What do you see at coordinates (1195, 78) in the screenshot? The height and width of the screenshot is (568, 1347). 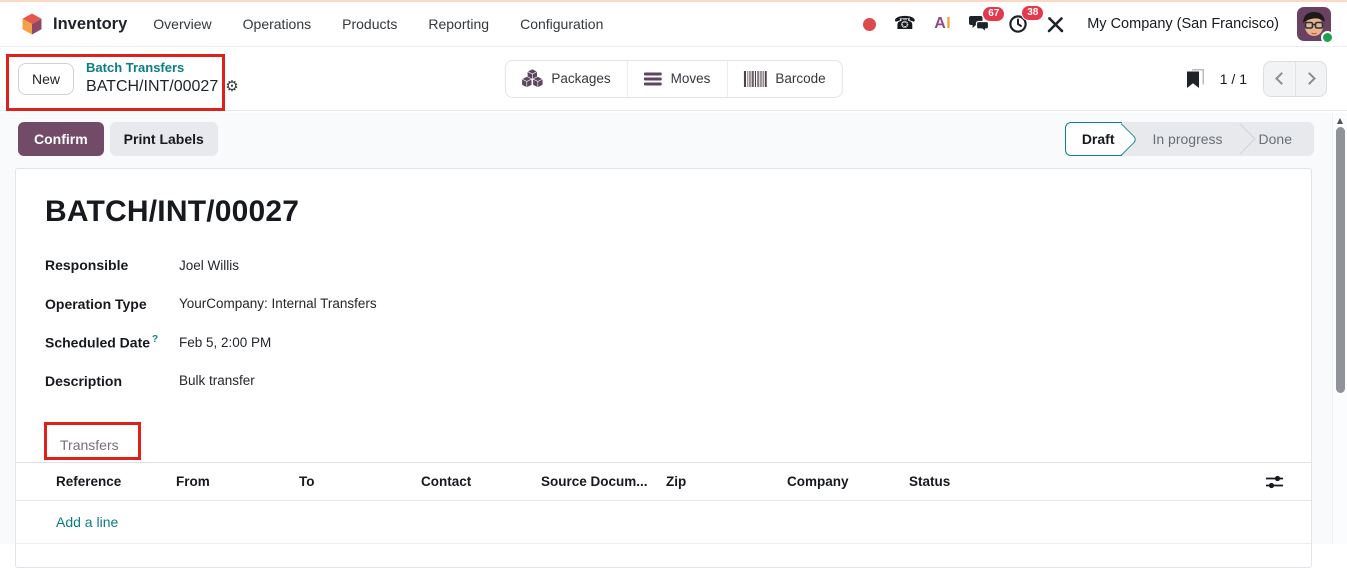 I see `bookmark-icon` at bounding box center [1195, 78].